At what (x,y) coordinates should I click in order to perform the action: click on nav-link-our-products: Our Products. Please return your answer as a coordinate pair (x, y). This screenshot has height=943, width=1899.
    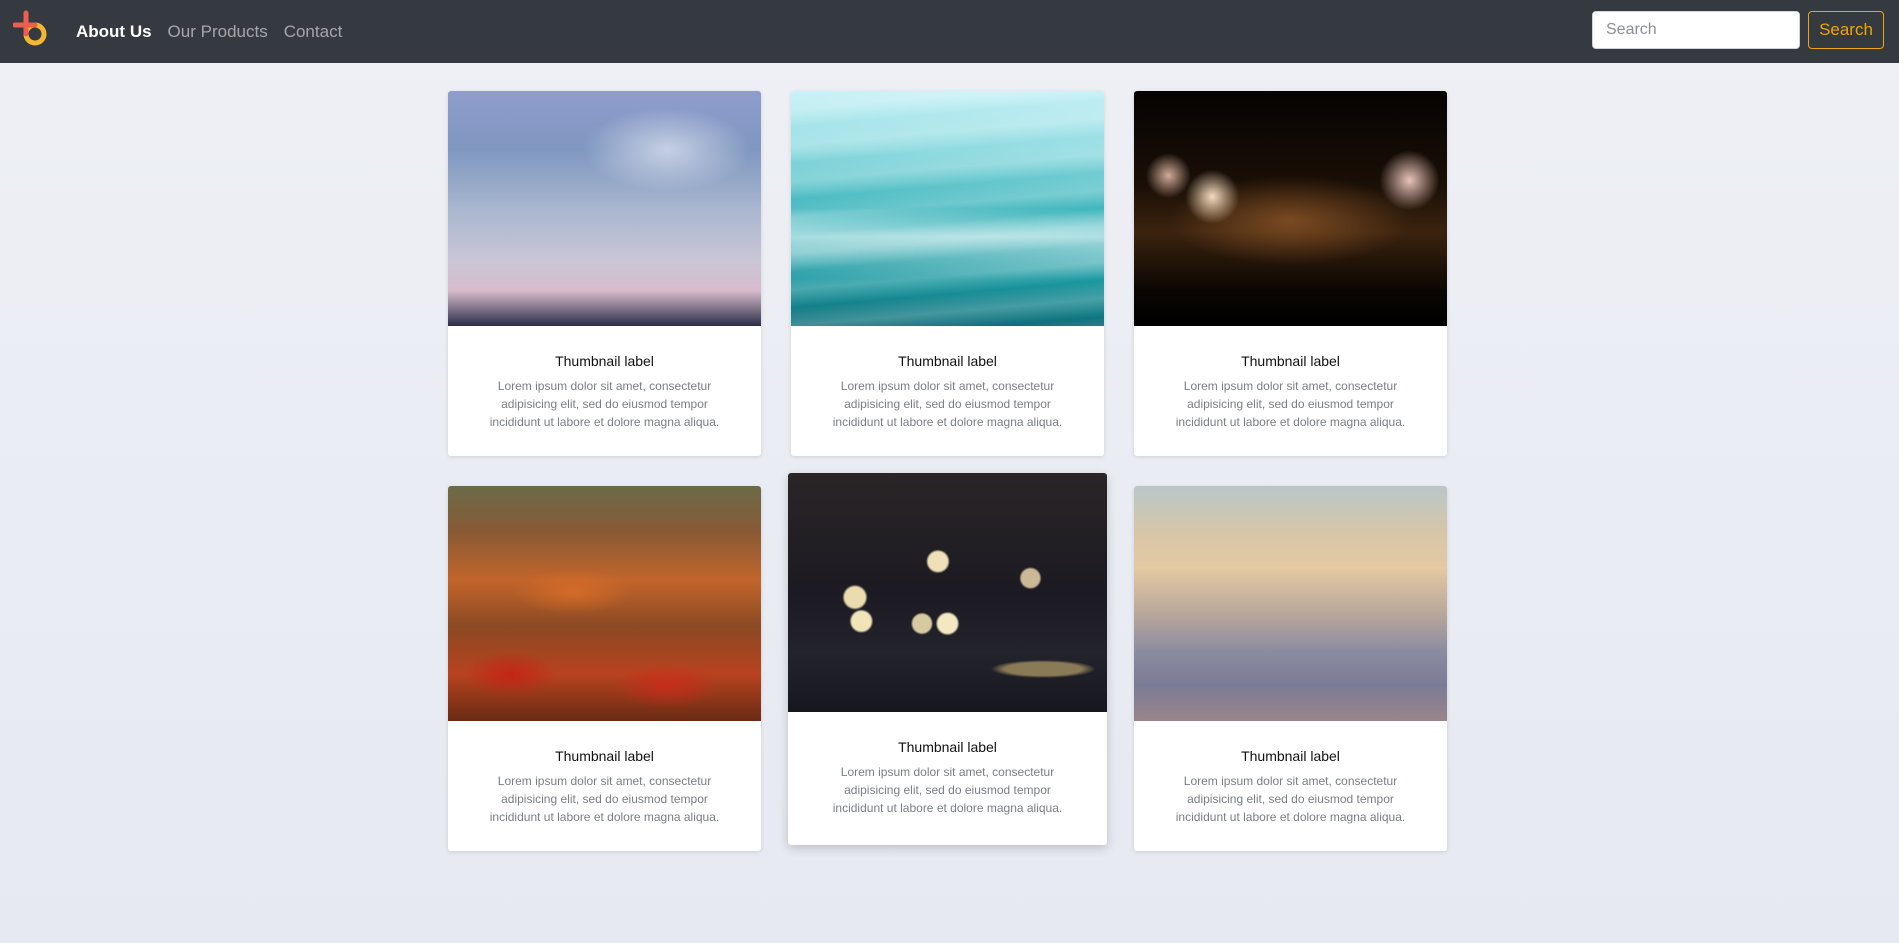
    Looking at the image, I should click on (218, 32).